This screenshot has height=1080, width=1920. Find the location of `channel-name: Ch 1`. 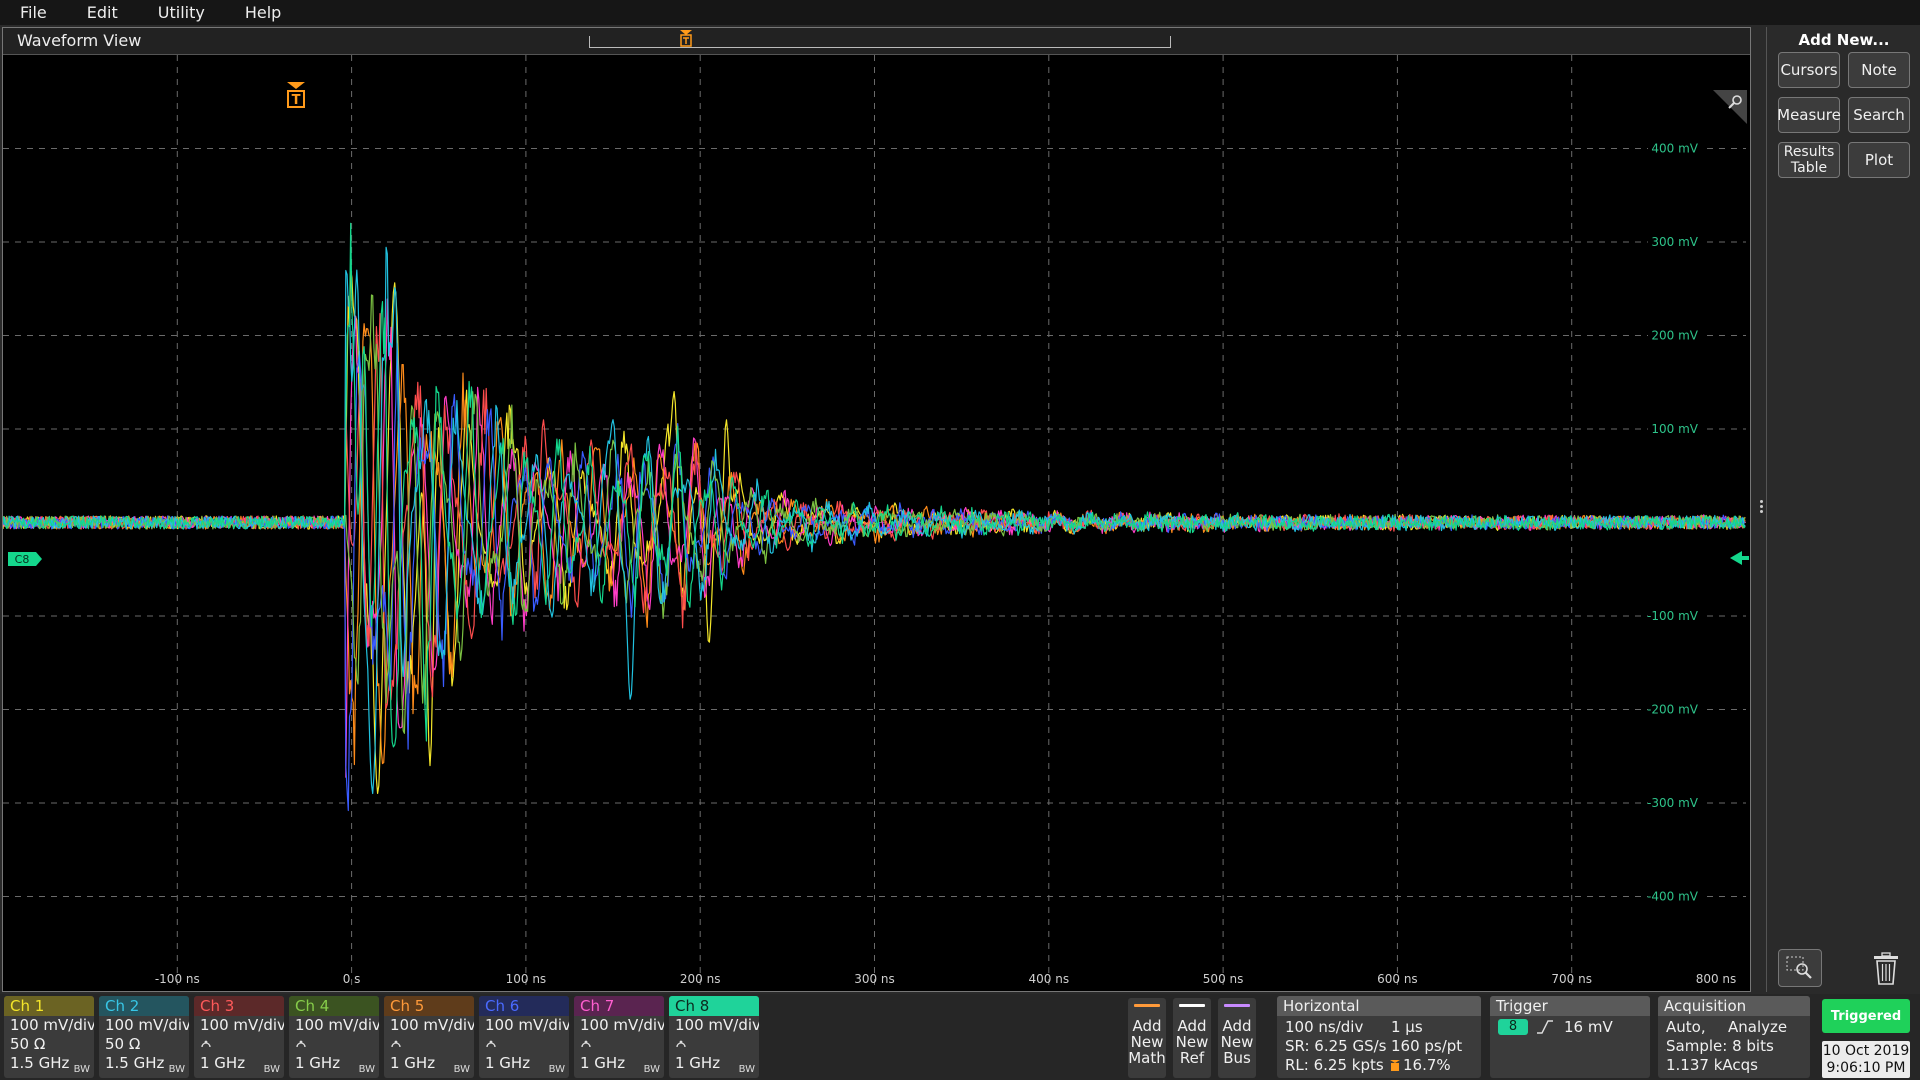

channel-name: Ch 1 is located at coordinates (49, 1006).